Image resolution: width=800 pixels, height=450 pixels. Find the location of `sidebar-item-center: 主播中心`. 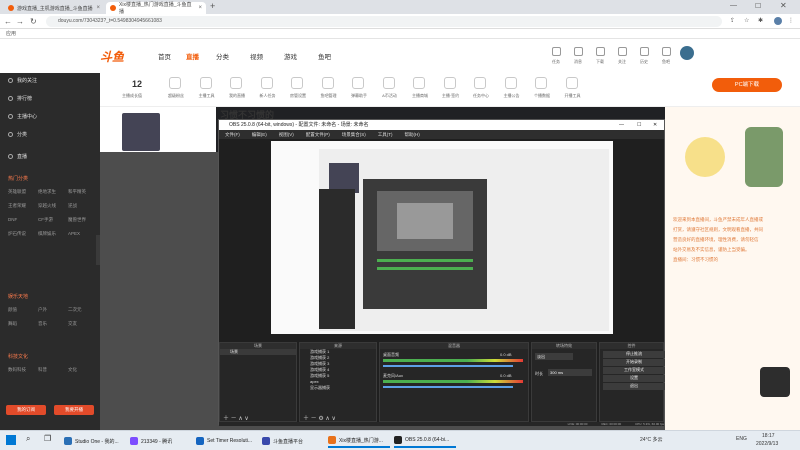

sidebar-item-center: 主播中心 is located at coordinates (22, 116).